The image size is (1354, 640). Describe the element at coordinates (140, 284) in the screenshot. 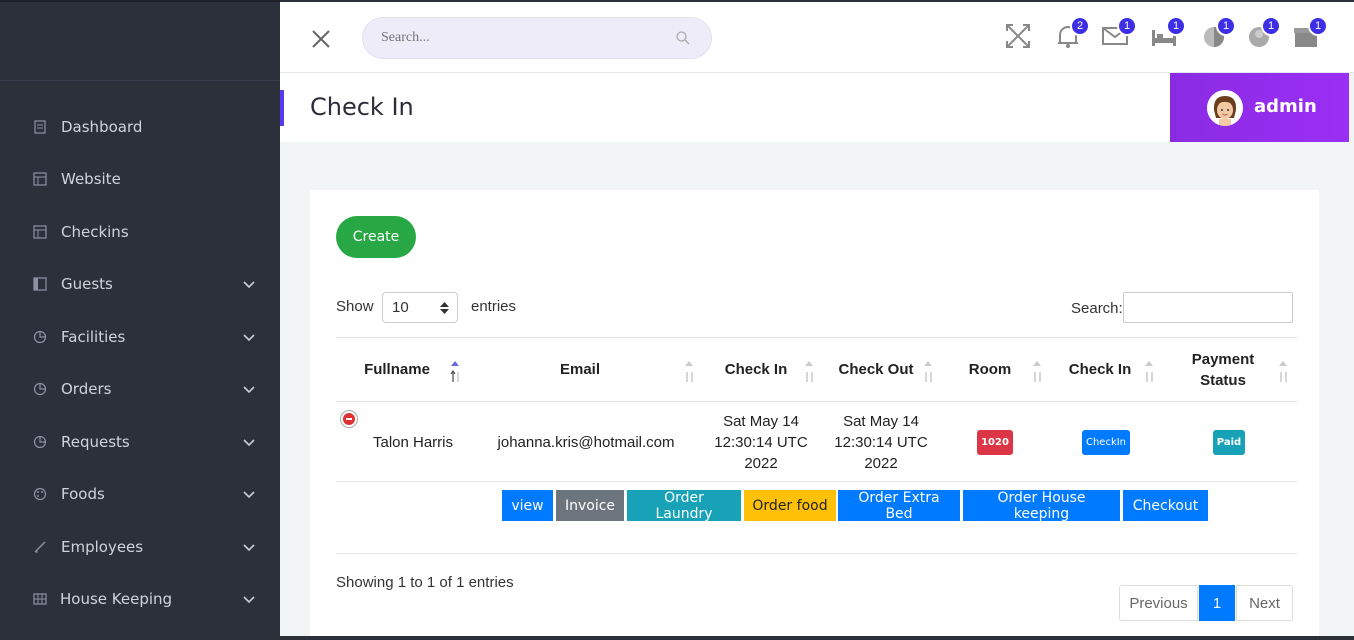

I see `sidebar-item-guests: Guests` at that location.